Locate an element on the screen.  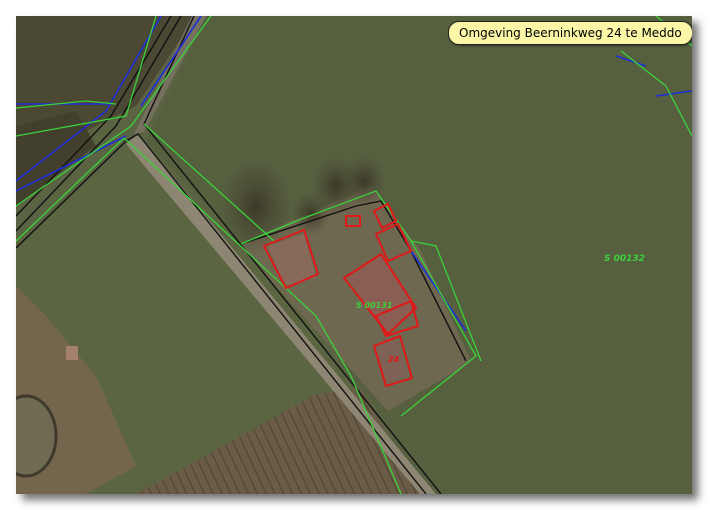
parcel-label-s00131: S 00131 is located at coordinates (374, 305).